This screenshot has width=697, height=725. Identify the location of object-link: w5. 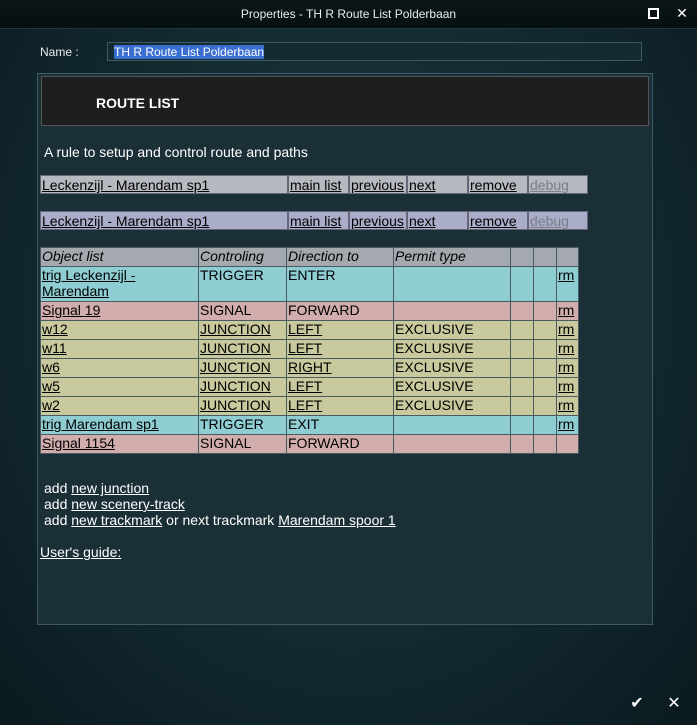
(51, 386).